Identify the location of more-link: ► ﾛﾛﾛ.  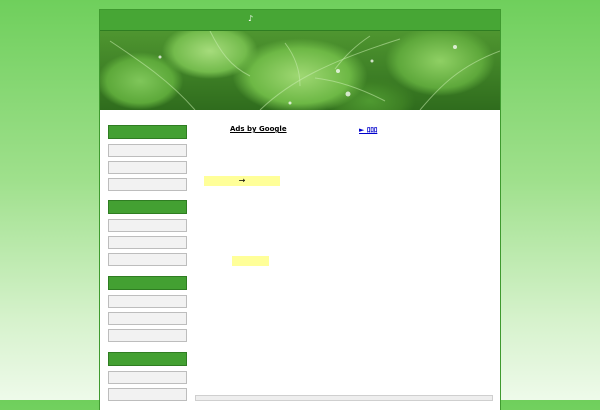
(368, 130).